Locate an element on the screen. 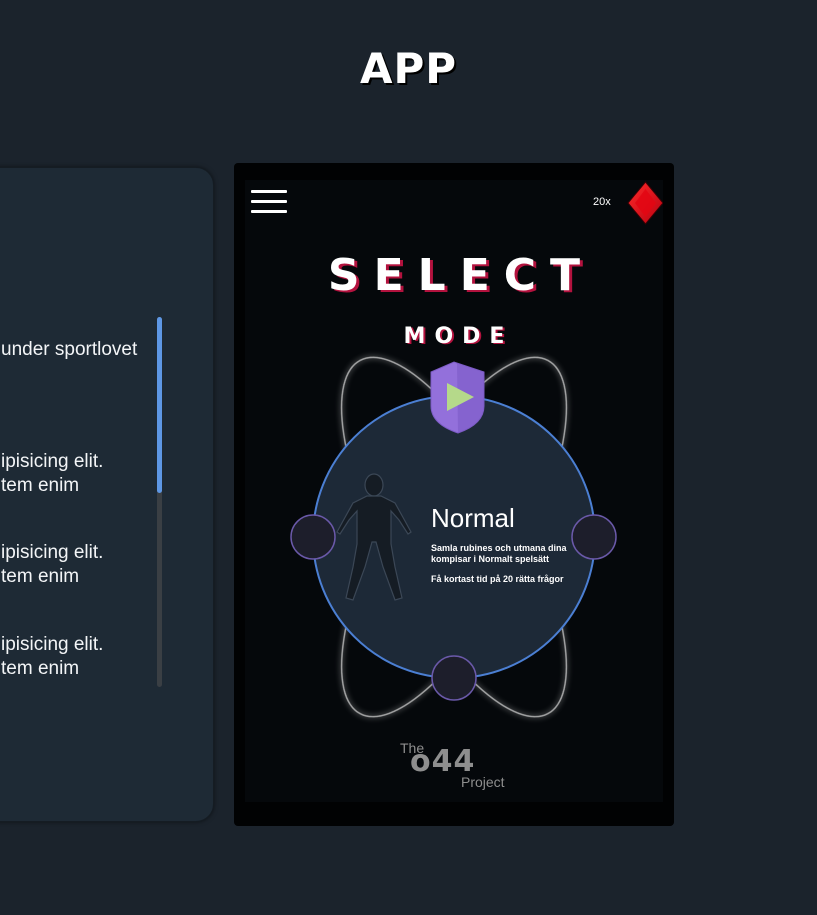 The image size is (817, 915). logo-suffix: Project is located at coordinates (483, 782).